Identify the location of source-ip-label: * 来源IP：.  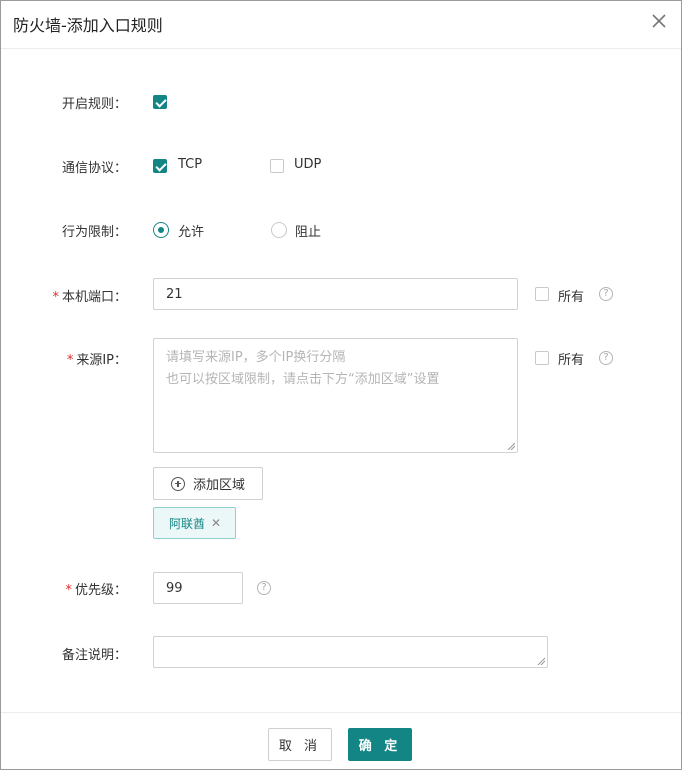
(67, 358).